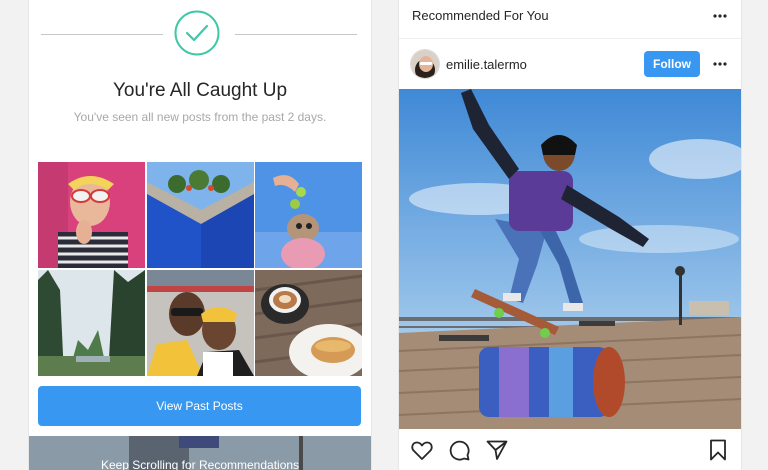  What do you see at coordinates (672, 64) in the screenshot?
I see `follow-button: Follow` at bounding box center [672, 64].